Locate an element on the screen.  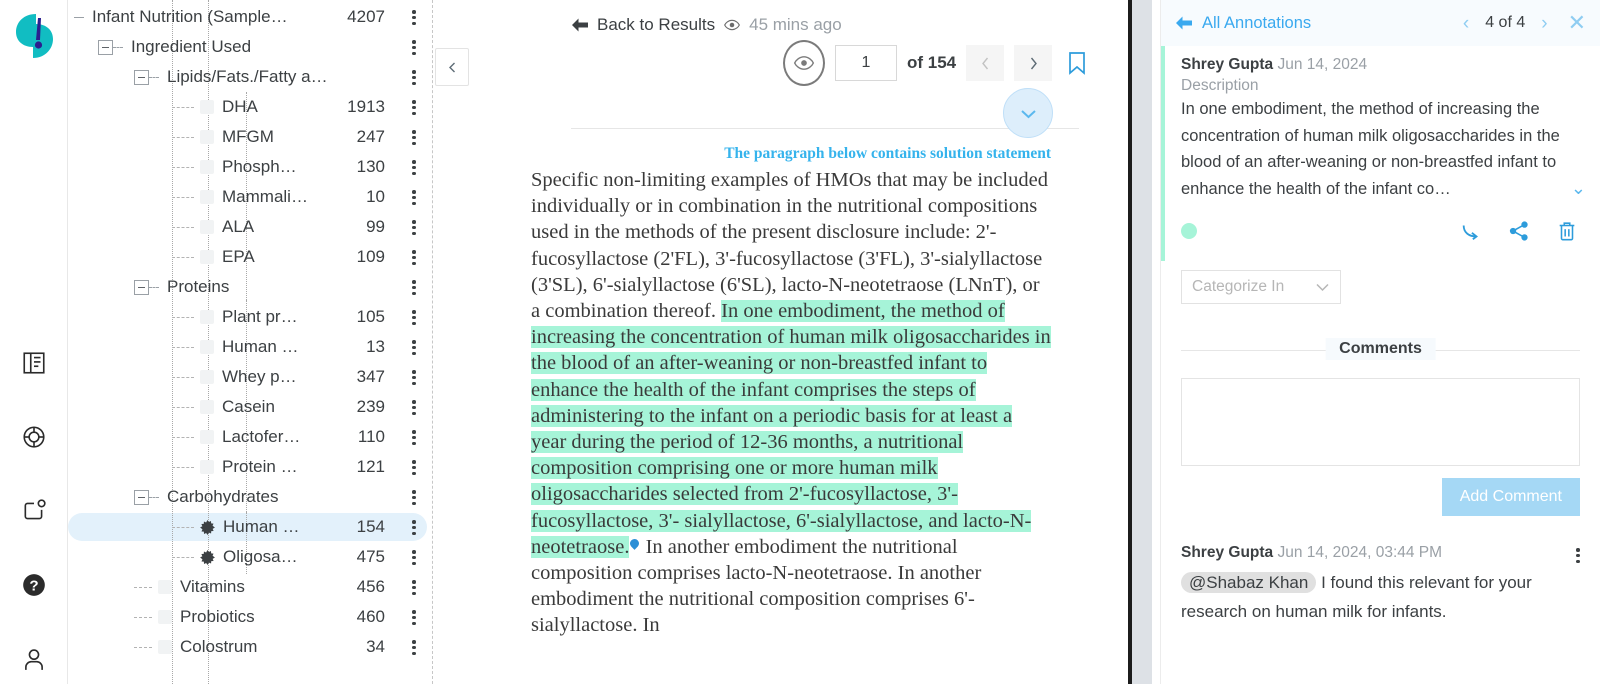
tree-row: DHA 1913 is located at coordinates (250, 107).